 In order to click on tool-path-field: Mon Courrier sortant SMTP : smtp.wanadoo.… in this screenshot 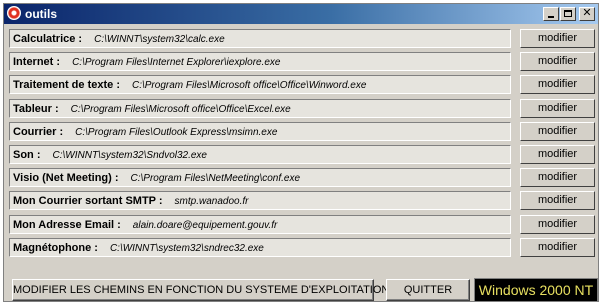, I will do `click(260, 201)`.